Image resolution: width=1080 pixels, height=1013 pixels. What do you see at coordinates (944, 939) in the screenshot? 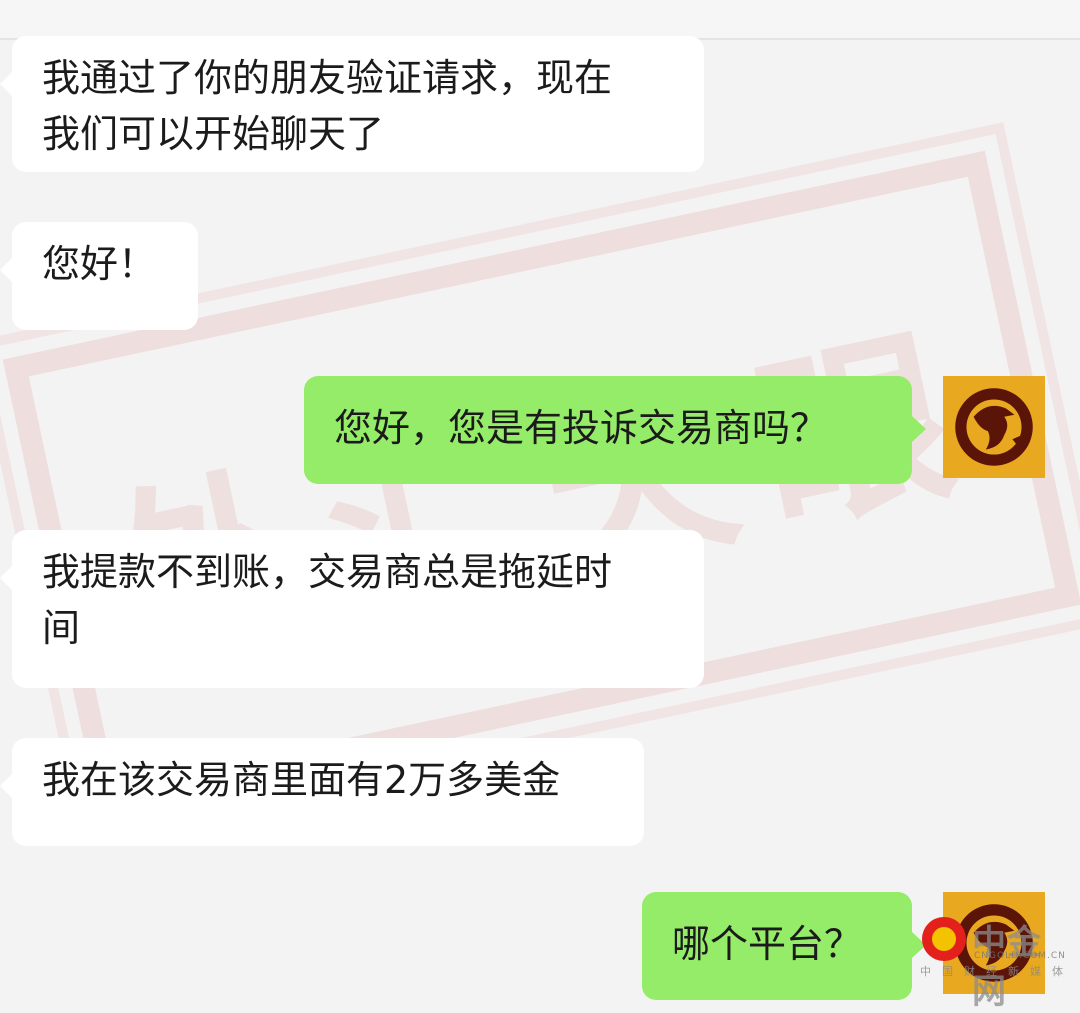
I see `cngold-logo-icon` at bounding box center [944, 939].